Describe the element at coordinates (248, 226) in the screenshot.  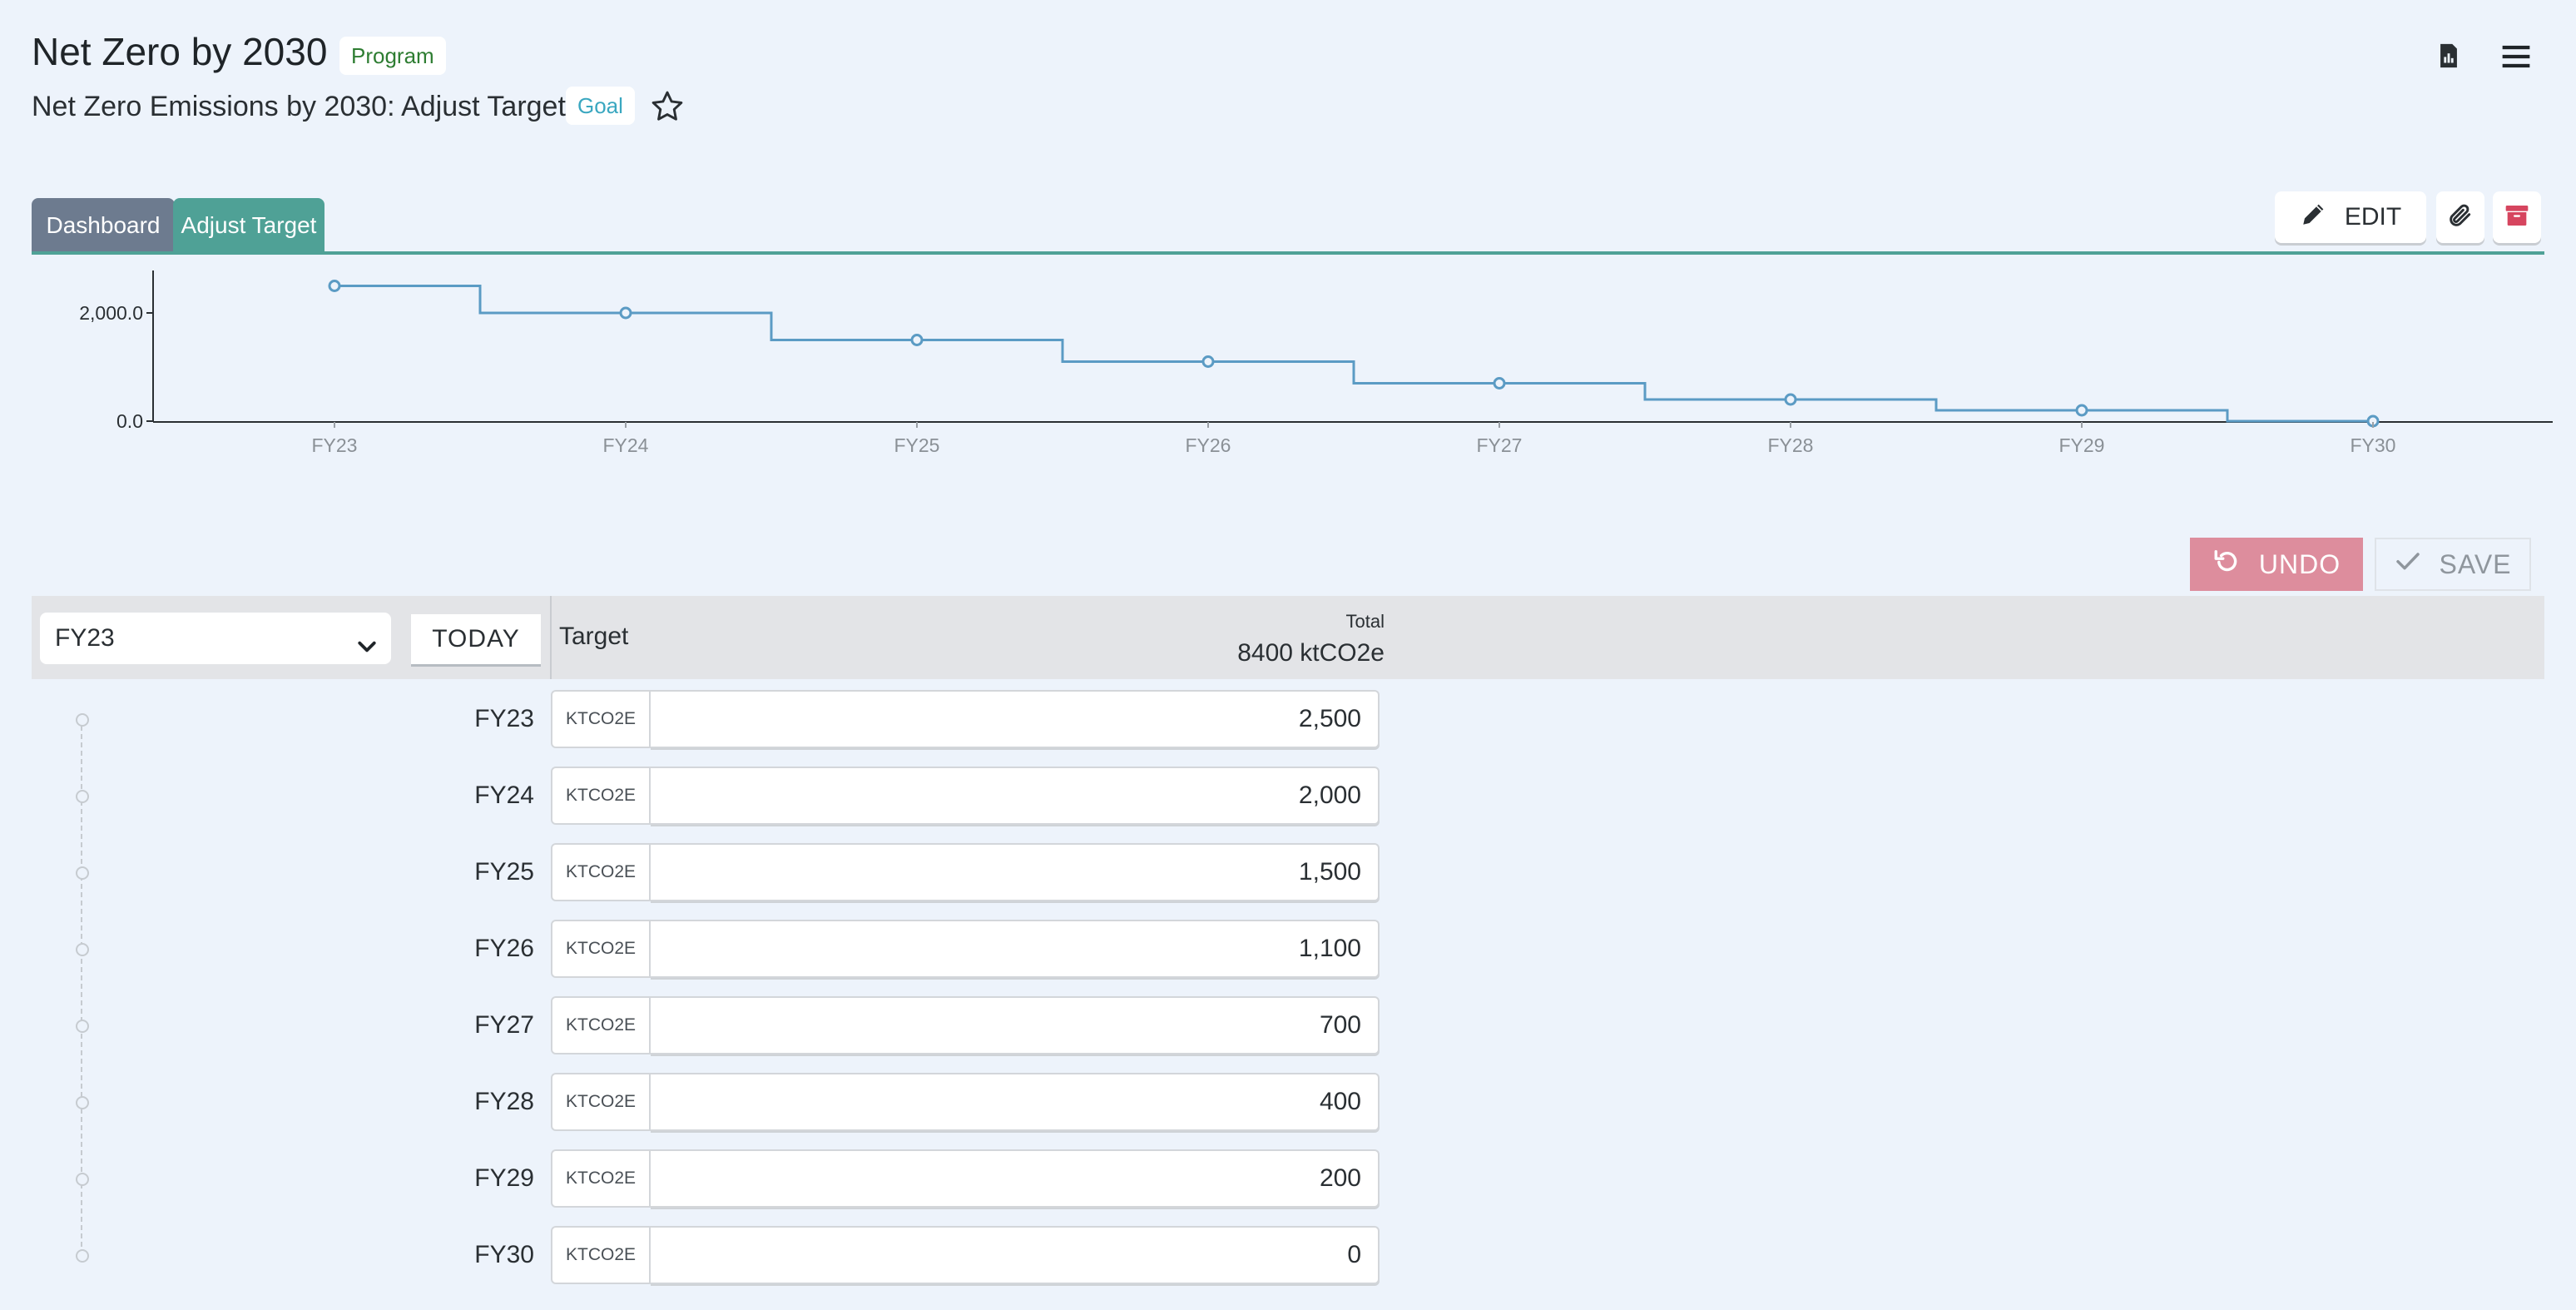
I see `tab-adjust-target: Adjust Target` at that location.